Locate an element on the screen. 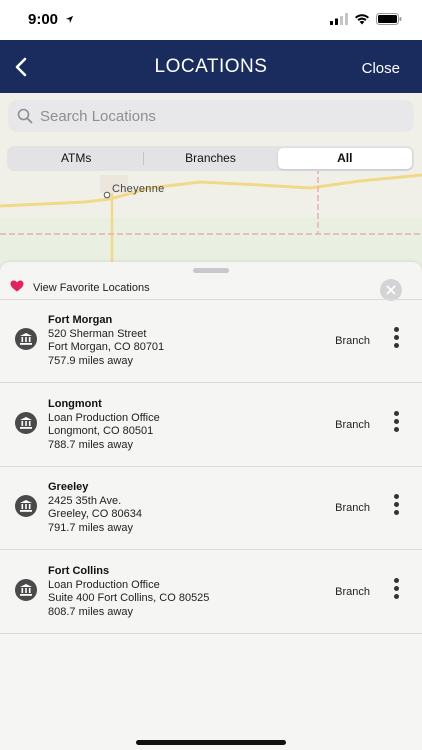  location-arrow-icon is located at coordinates (70, 19).